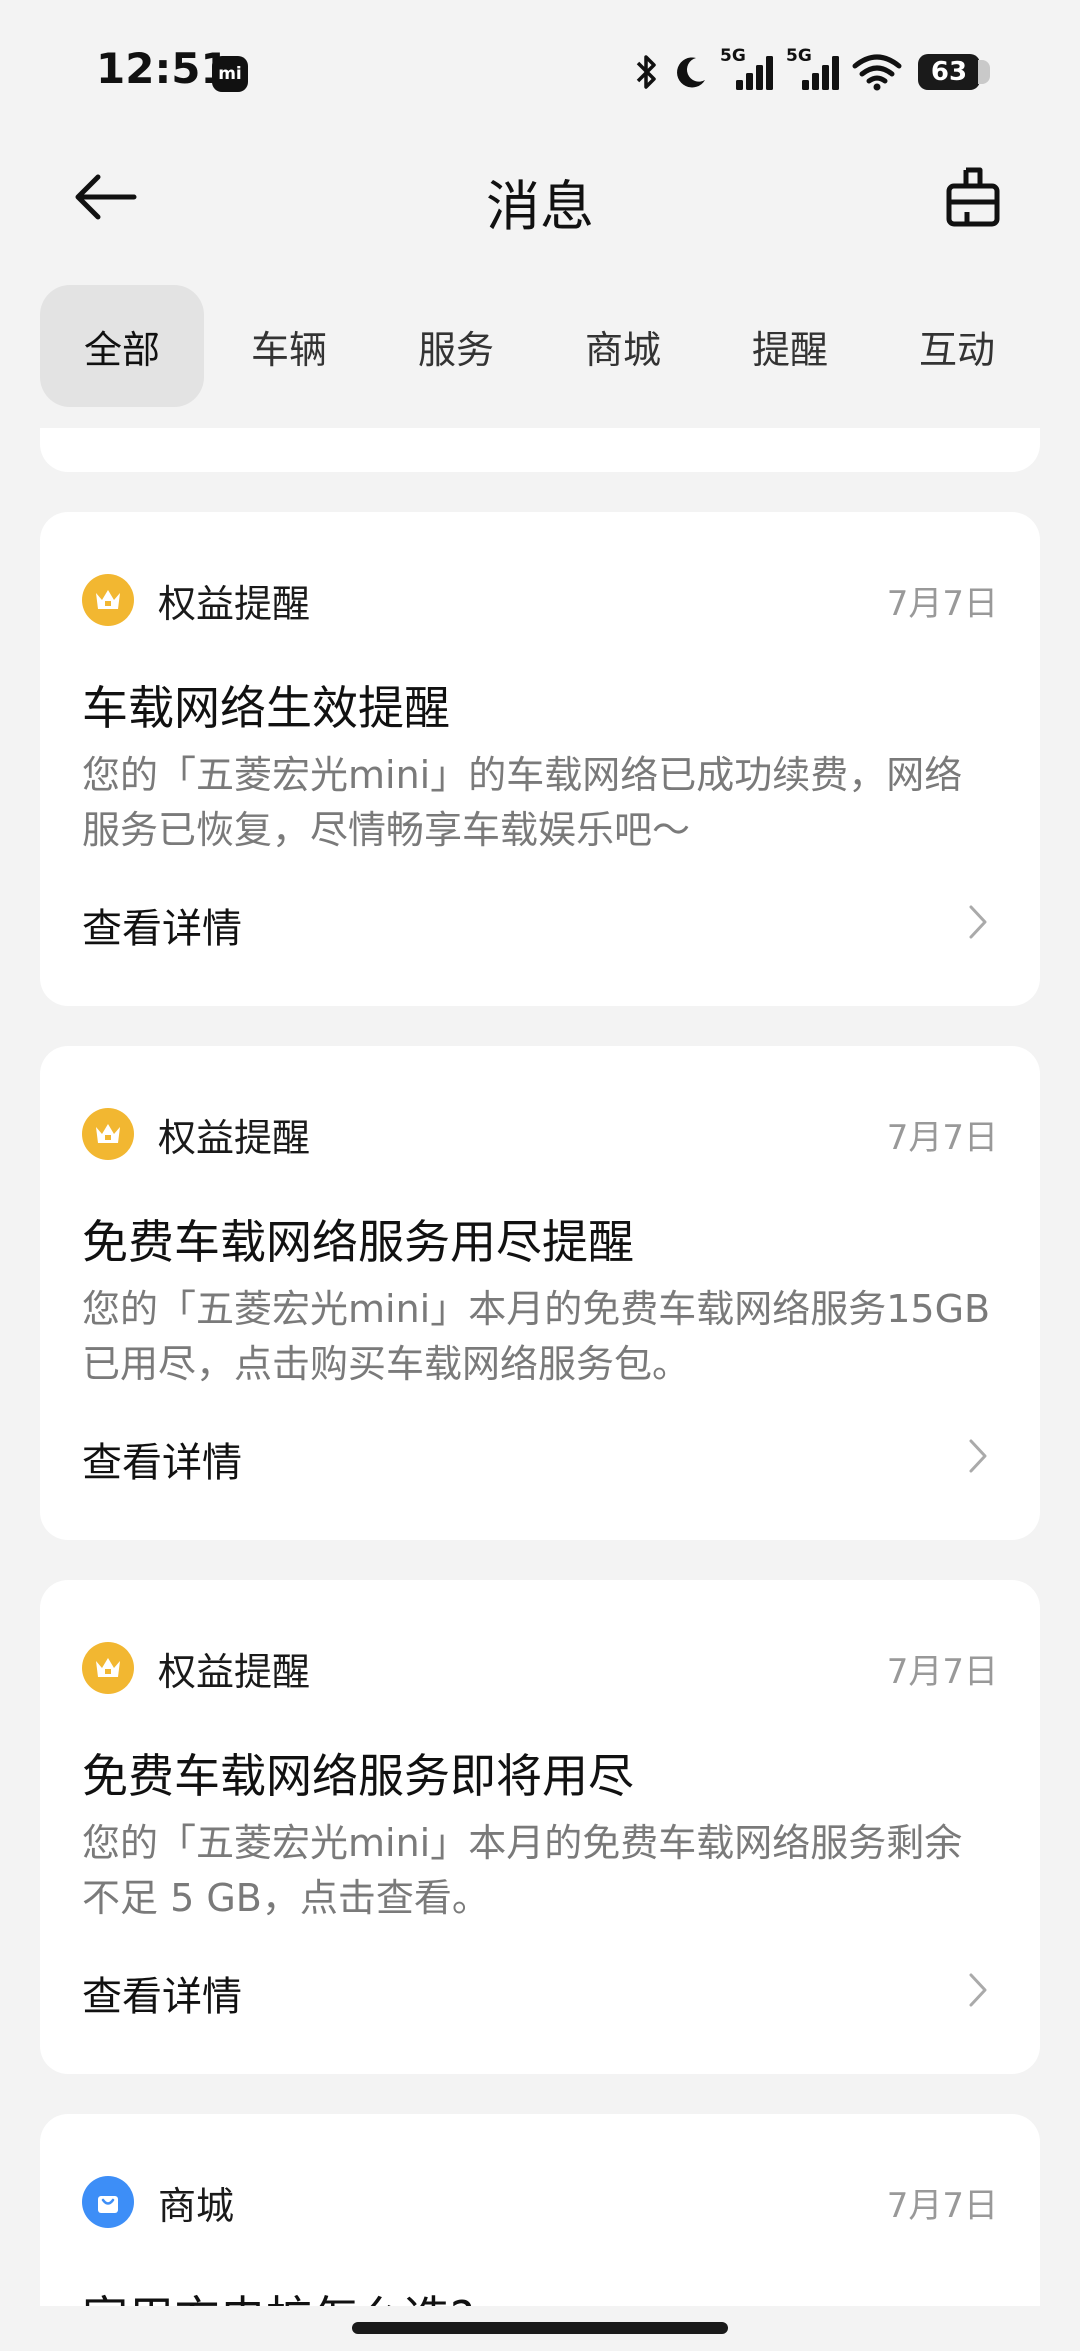  I want to click on shopping-bag-icon, so click(108, 2202).